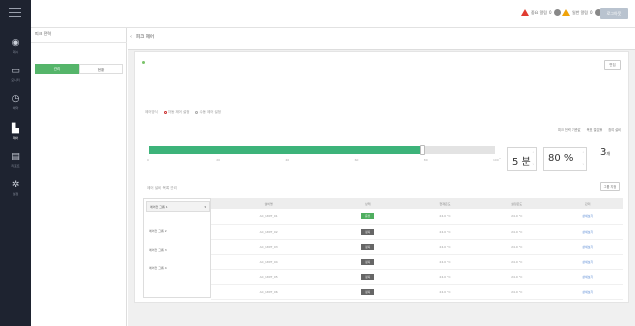  Describe the element at coordinates (610, 186) in the screenshot. I see `group-assign-button: 그룹 지정` at that location.